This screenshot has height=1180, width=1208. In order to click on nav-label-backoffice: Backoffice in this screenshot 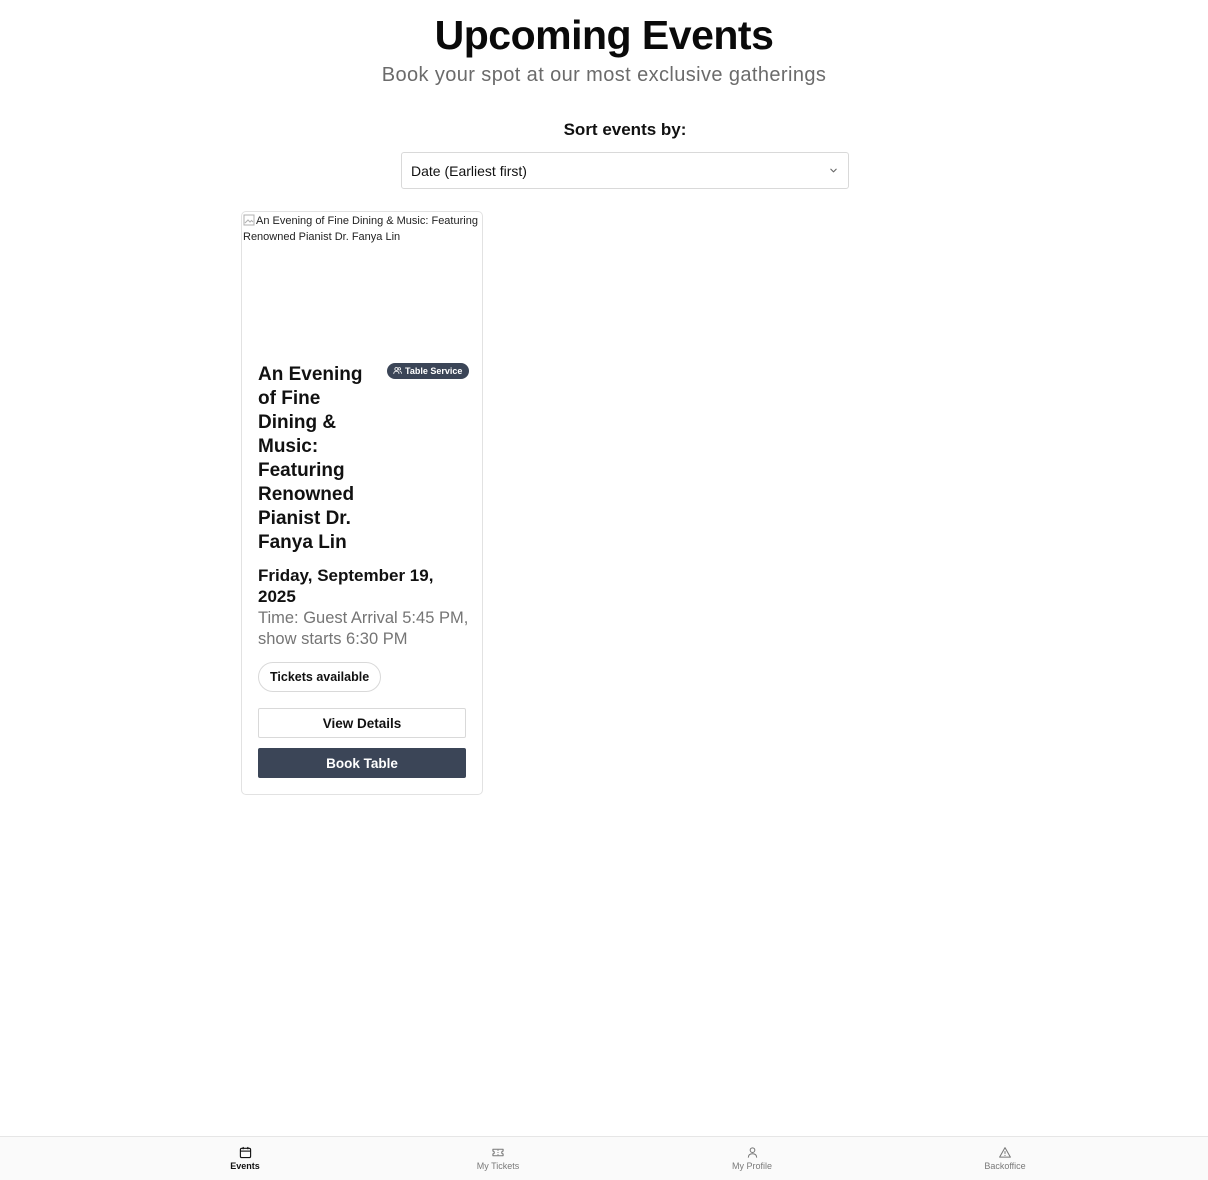, I will do `click(1005, 1166)`.